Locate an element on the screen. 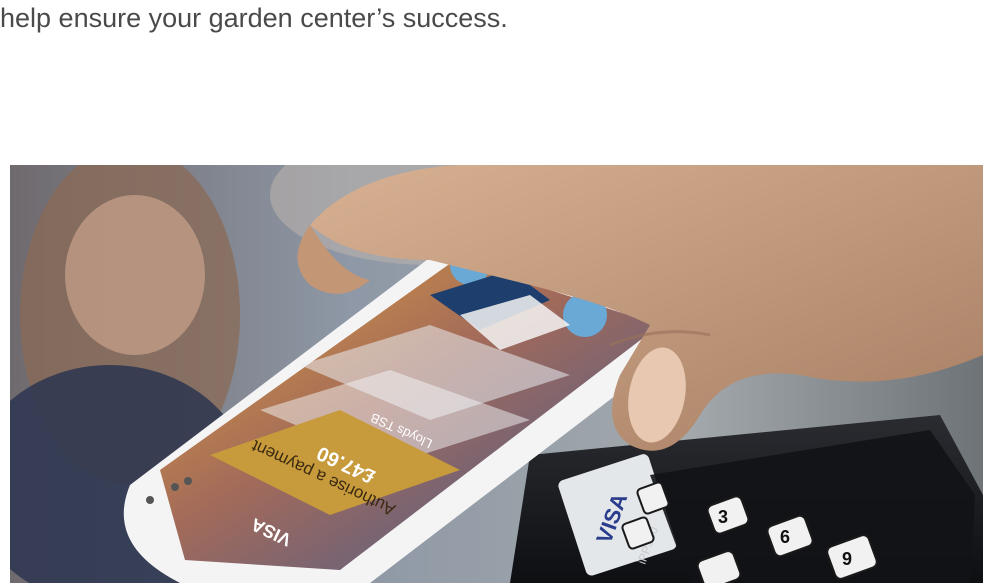 This screenshot has width=993, height=583. terminal-key-9: 9 is located at coordinates (847, 559).